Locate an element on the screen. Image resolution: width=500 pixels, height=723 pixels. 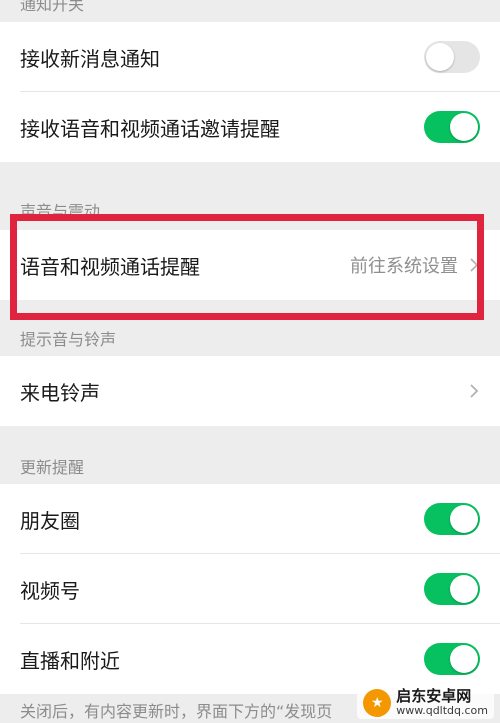
receive-new-message-toggle is located at coordinates (452, 57).